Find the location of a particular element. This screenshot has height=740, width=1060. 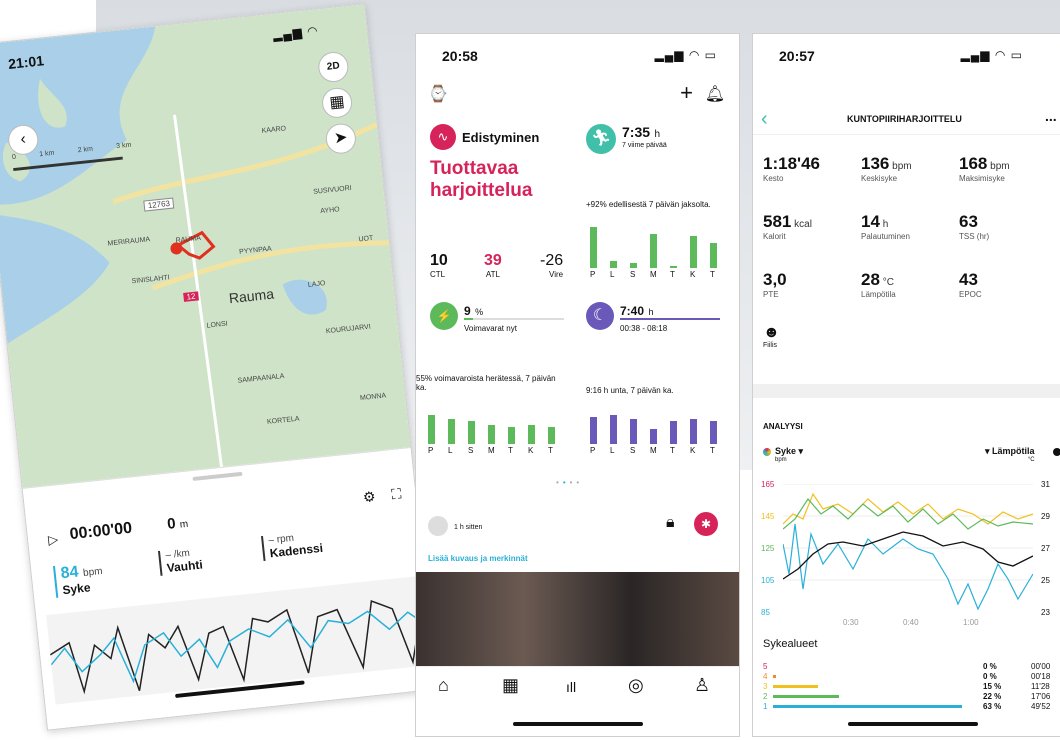

section-gap is located at coordinates (906, 391).